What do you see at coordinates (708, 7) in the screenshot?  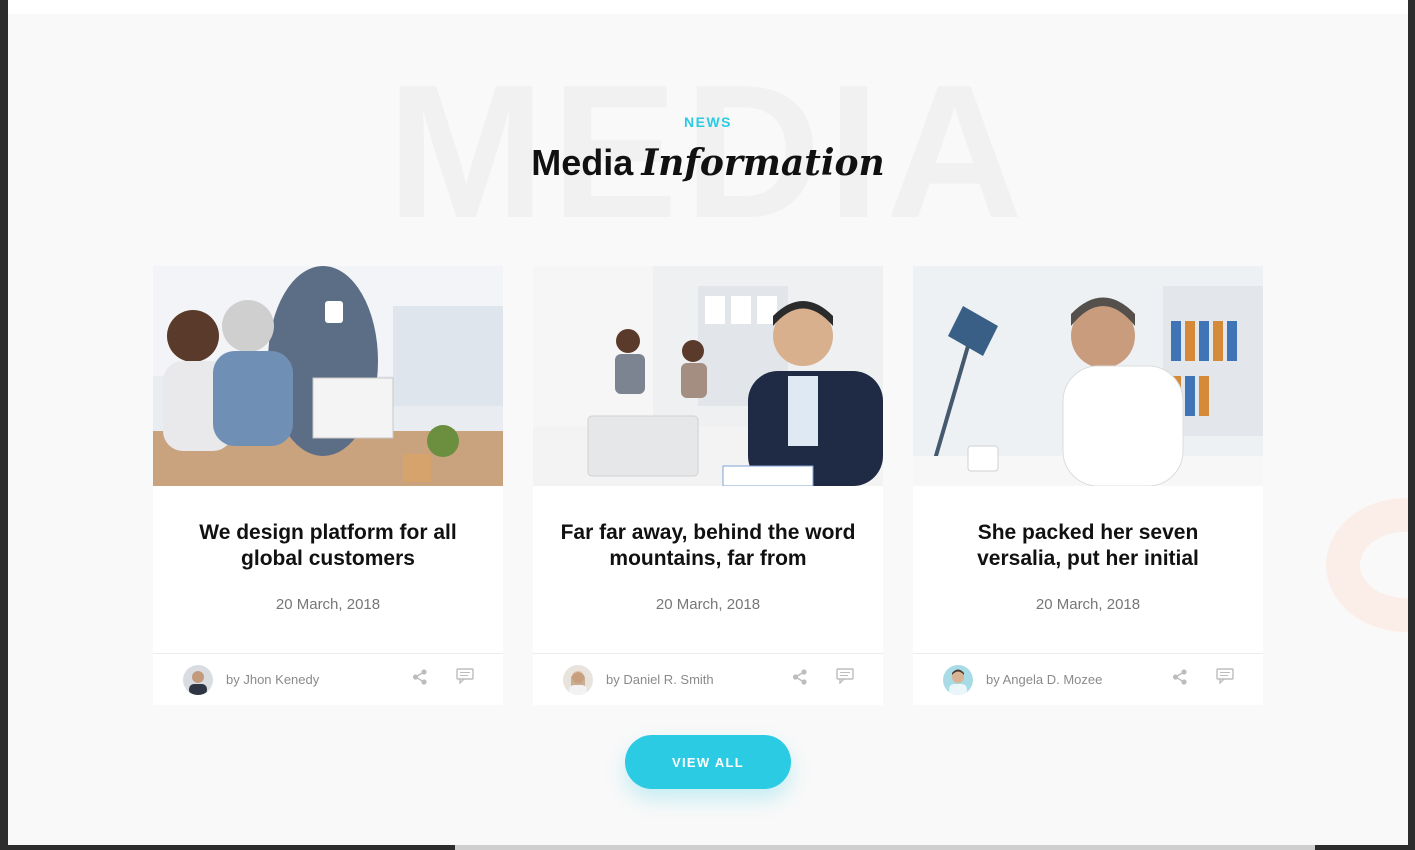 I see `header-strip` at bounding box center [708, 7].